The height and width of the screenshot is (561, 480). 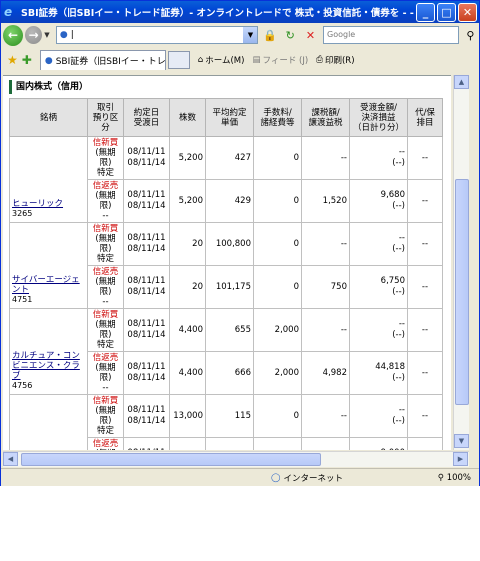 What do you see at coordinates (178, 60) in the screenshot?
I see `new-tab-button` at bounding box center [178, 60].